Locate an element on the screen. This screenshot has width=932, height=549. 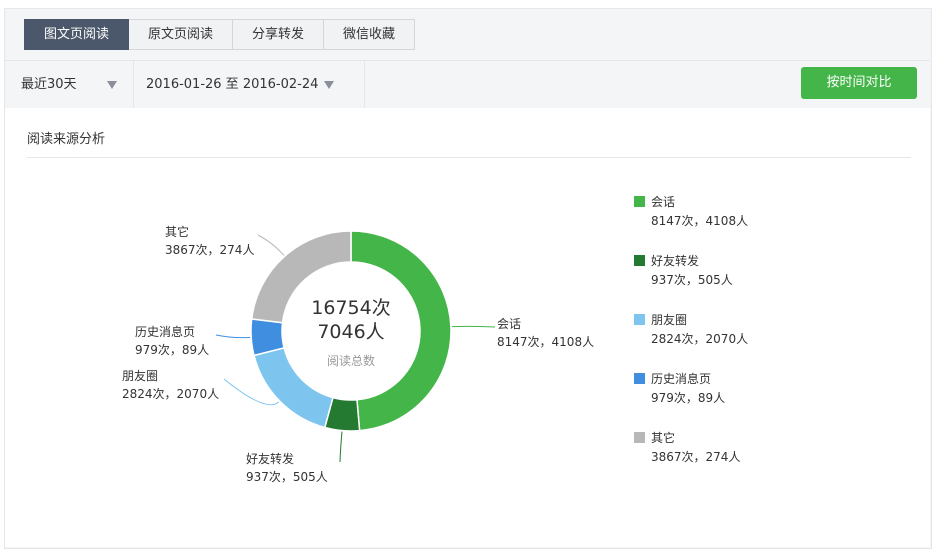
slice-moments-label-value: 2824次，2070人 is located at coordinates (170, 394).